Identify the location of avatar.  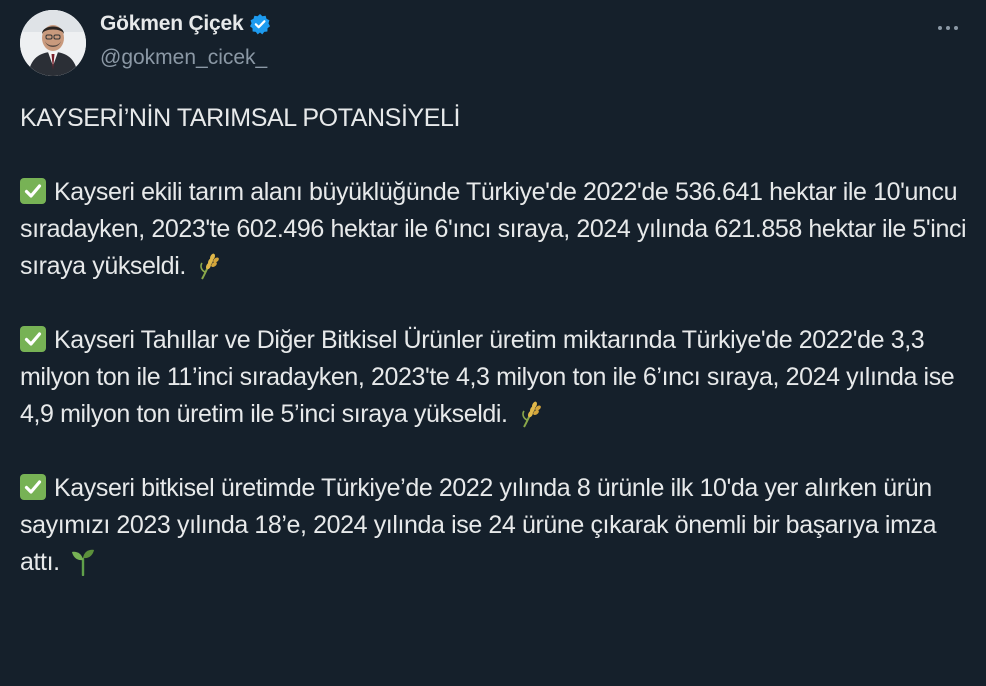
(53, 43).